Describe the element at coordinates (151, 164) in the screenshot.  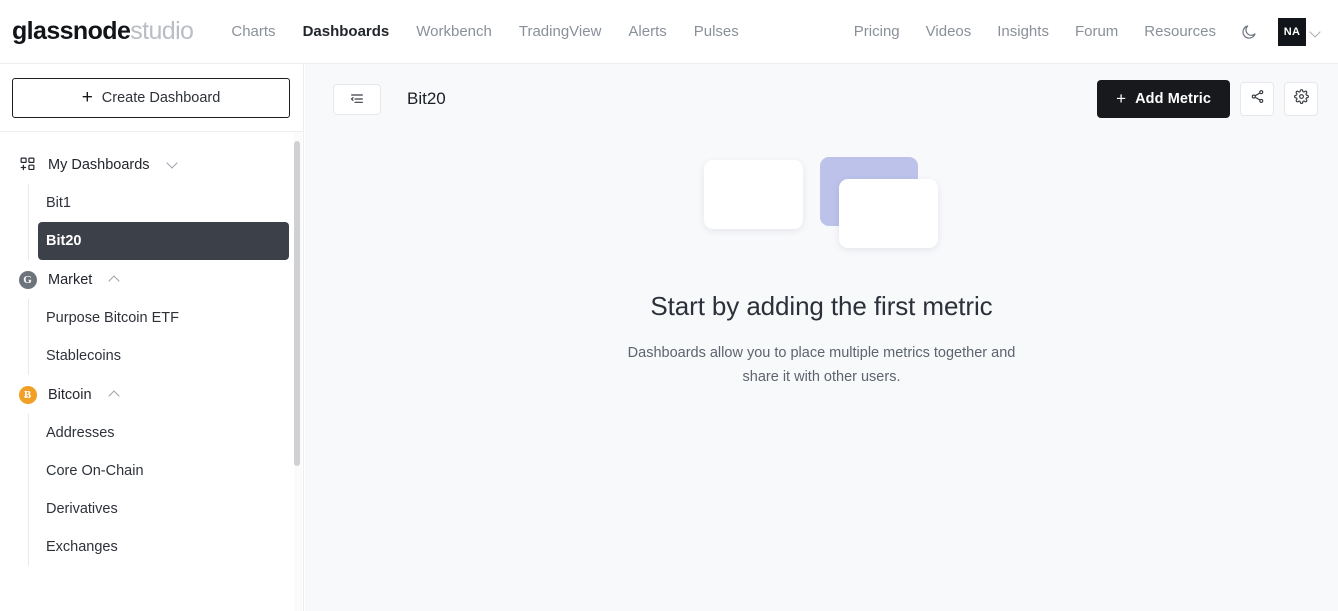
I see `sidebar-group-my-dashboards: My Dashboards` at that location.